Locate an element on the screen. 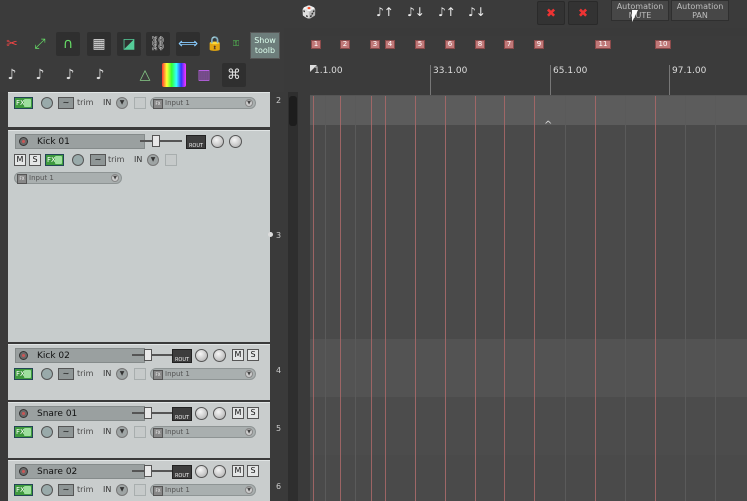  ripple-off-icon: ✂ is located at coordinates (12, 44).